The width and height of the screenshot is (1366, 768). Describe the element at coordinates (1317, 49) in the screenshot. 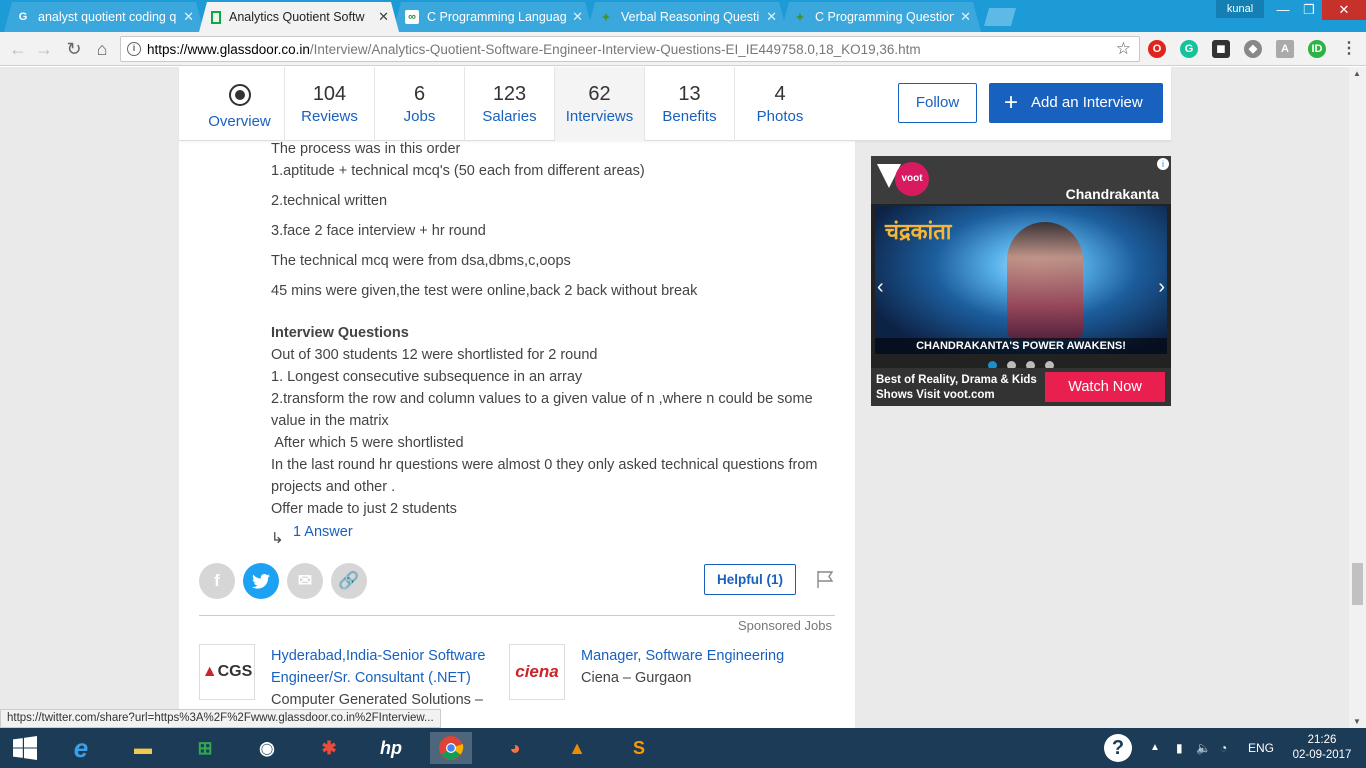

I see `id-extension-icon: ID` at that location.